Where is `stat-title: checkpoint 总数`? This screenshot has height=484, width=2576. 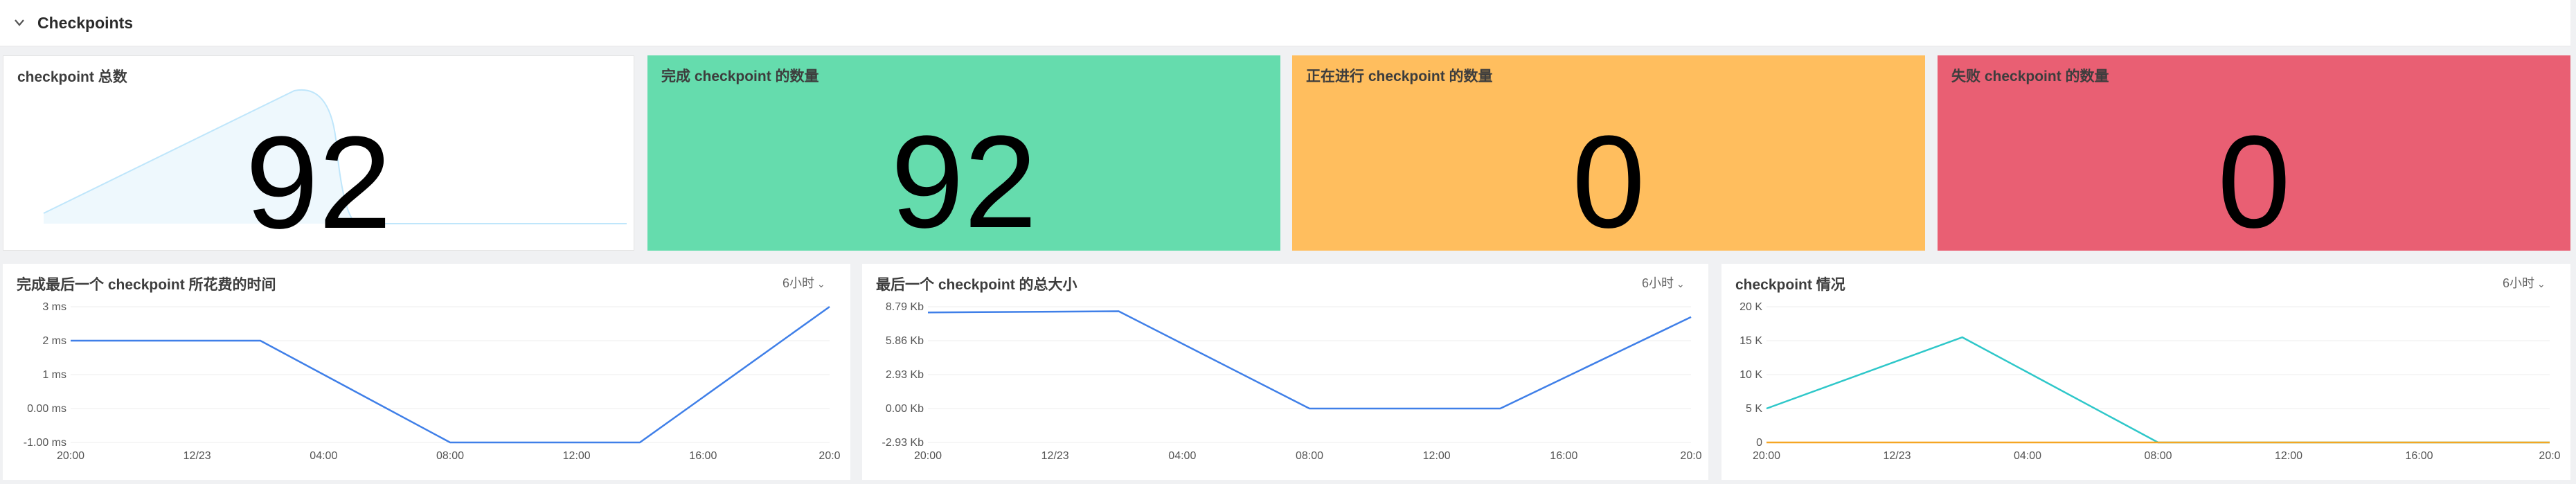 stat-title: checkpoint 总数 is located at coordinates (72, 77).